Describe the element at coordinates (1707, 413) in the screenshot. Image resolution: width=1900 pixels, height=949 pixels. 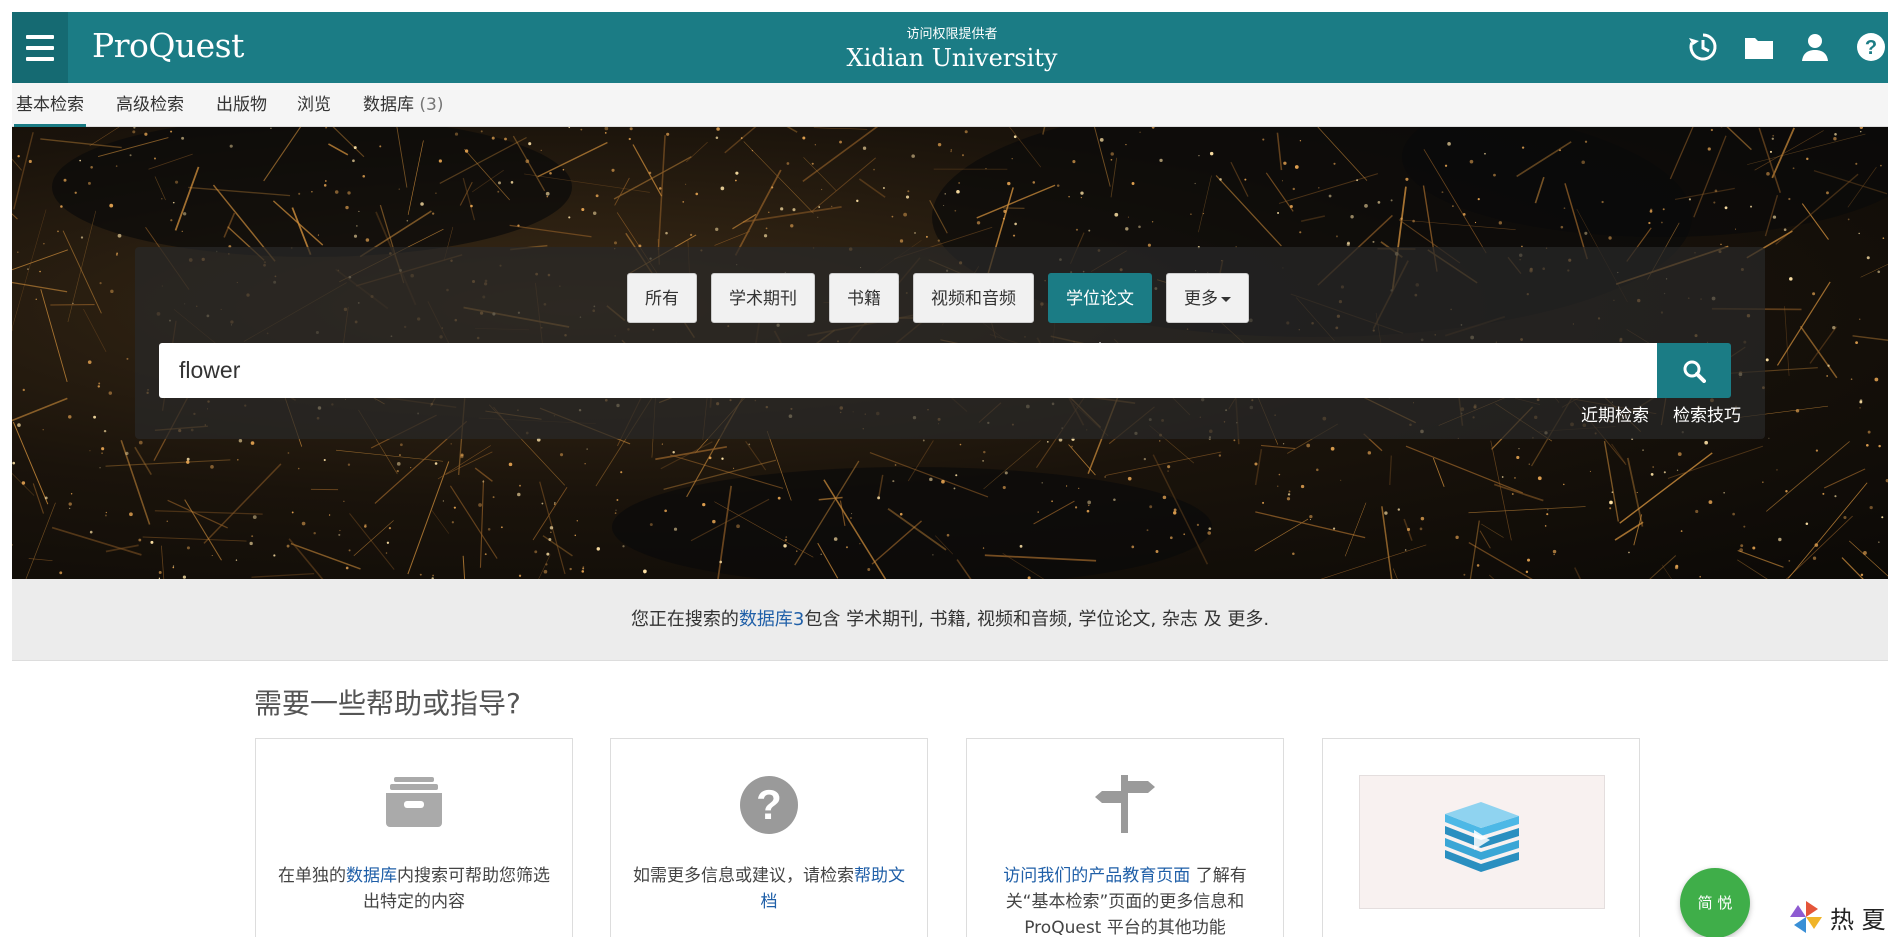
I see `search-tips-link: 检索技巧` at that location.